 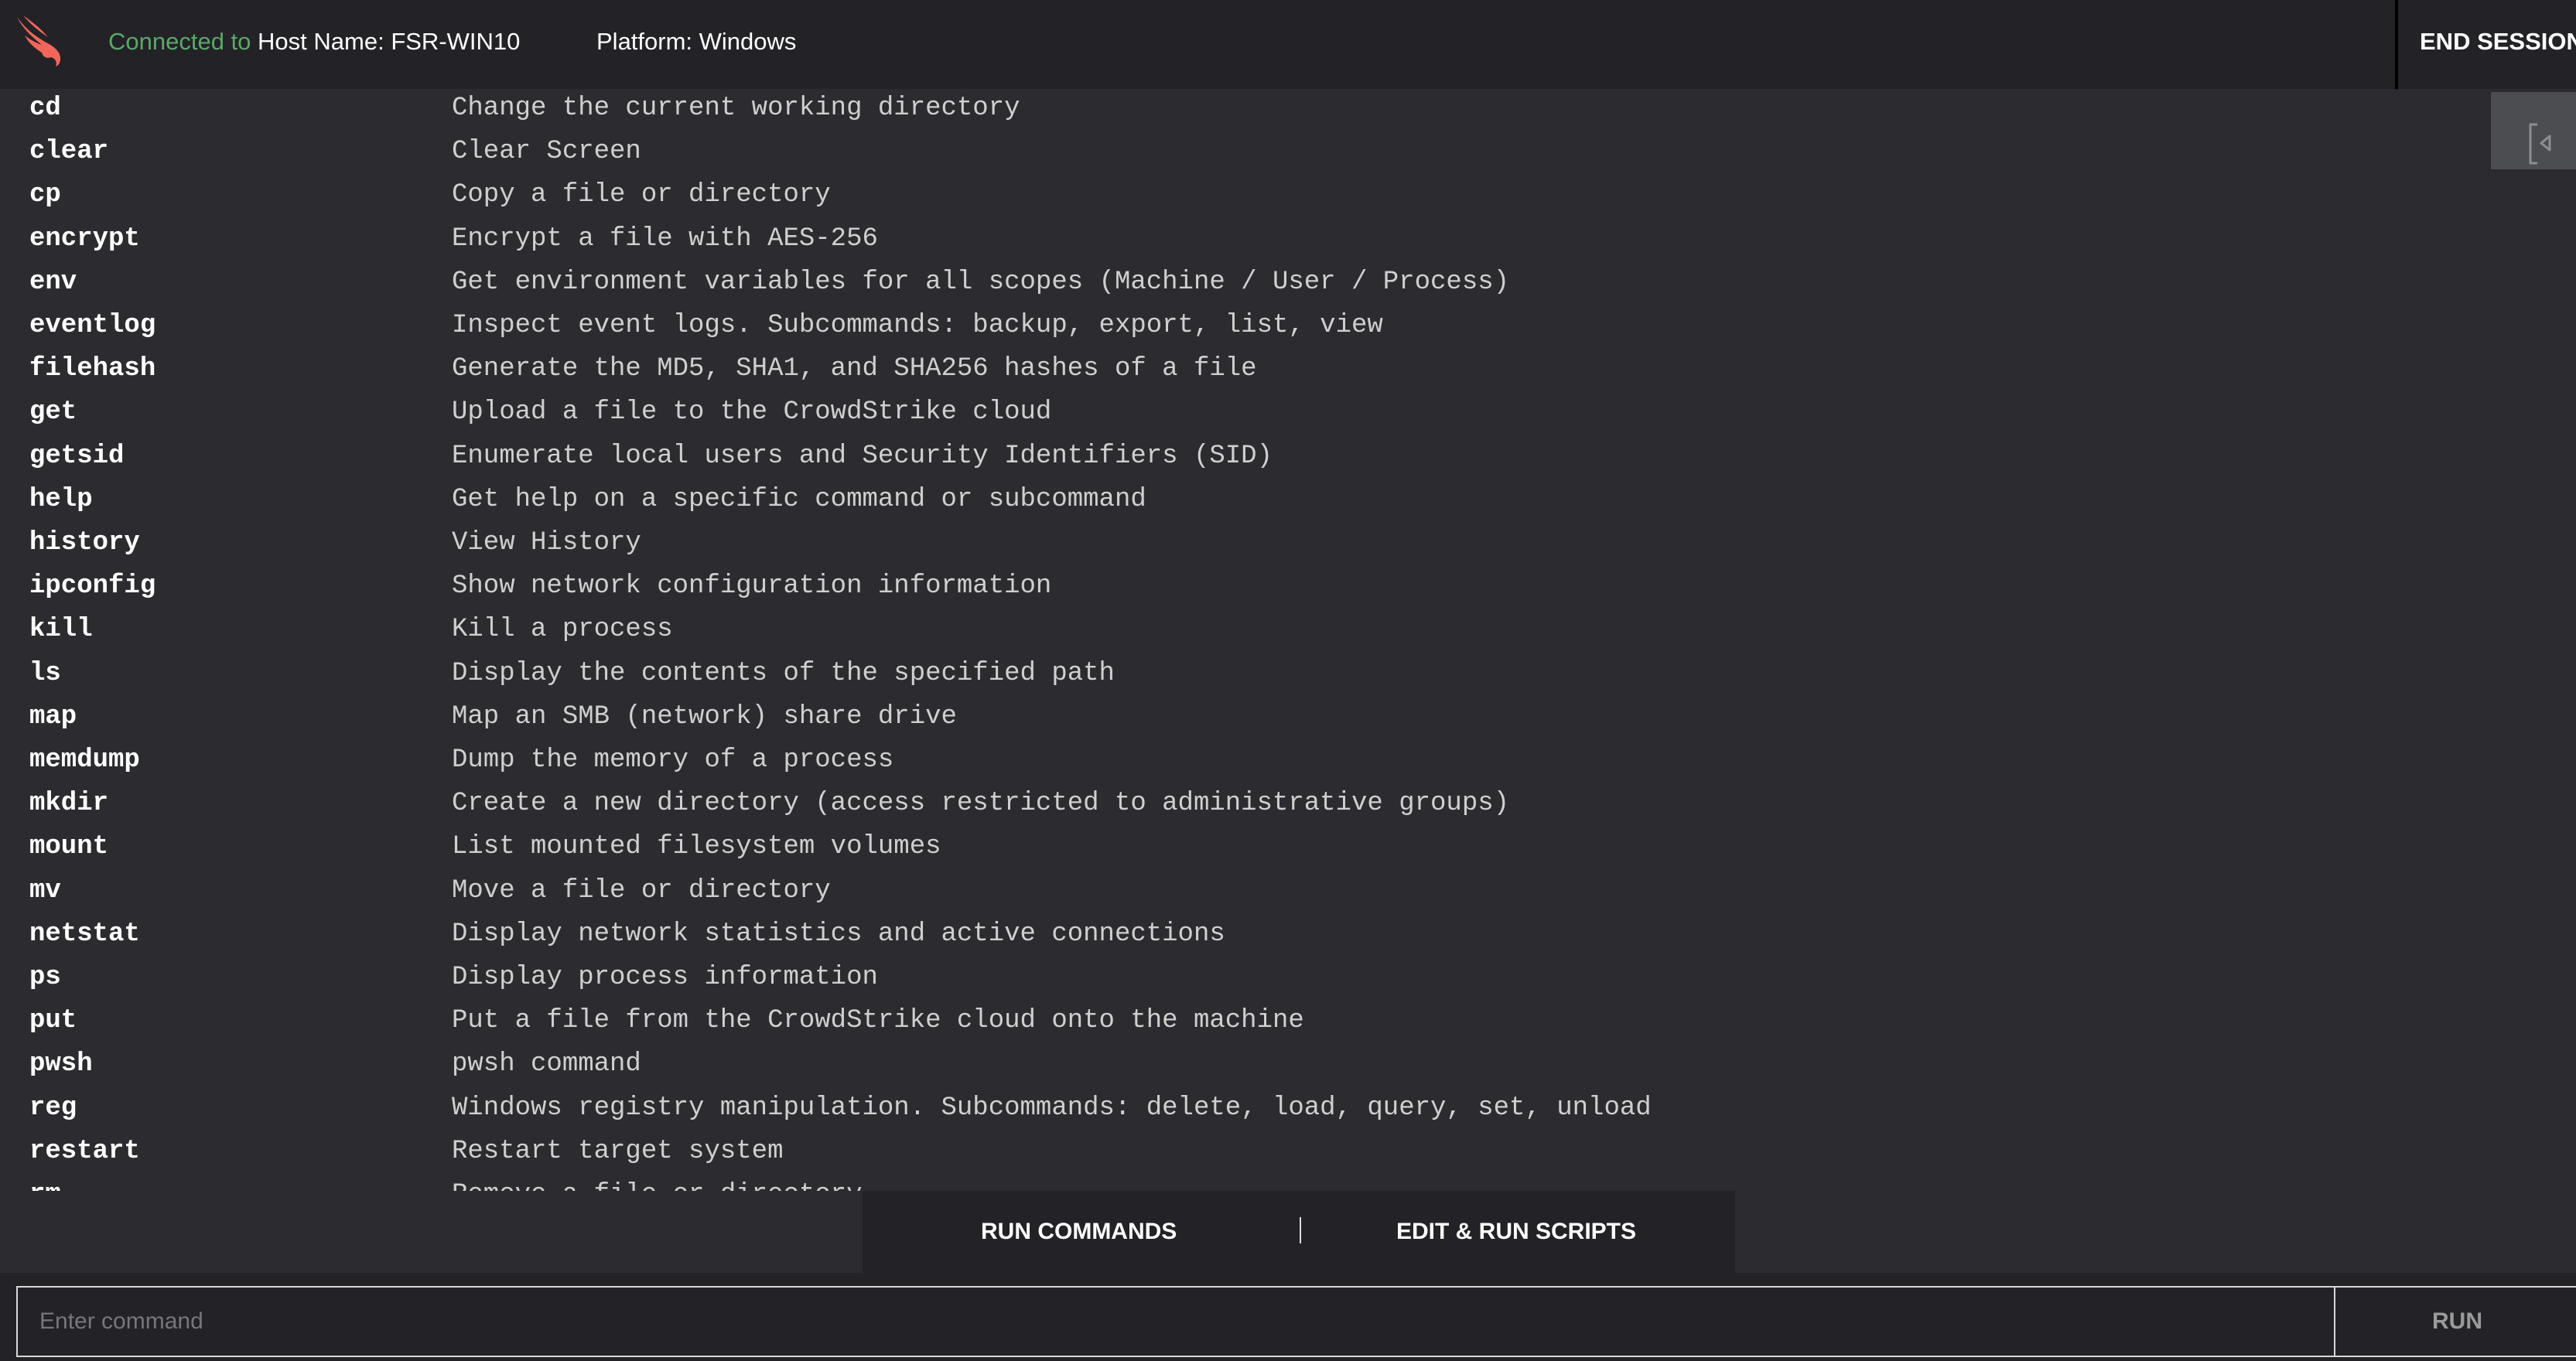 I want to click on command-name: pwsh, so click(x=61, y=1064).